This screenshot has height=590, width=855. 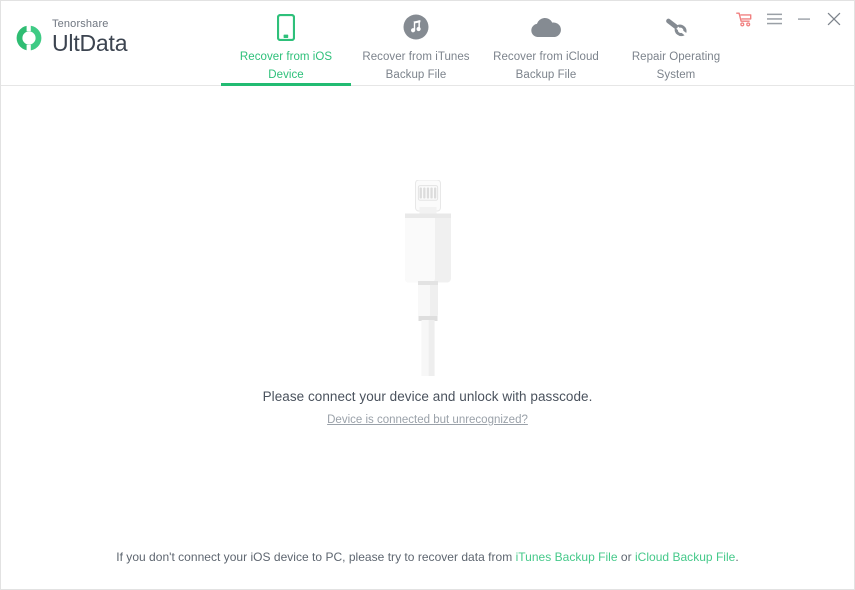 I want to click on icloud-backup-link: iCloud Backup File, so click(x=685, y=557).